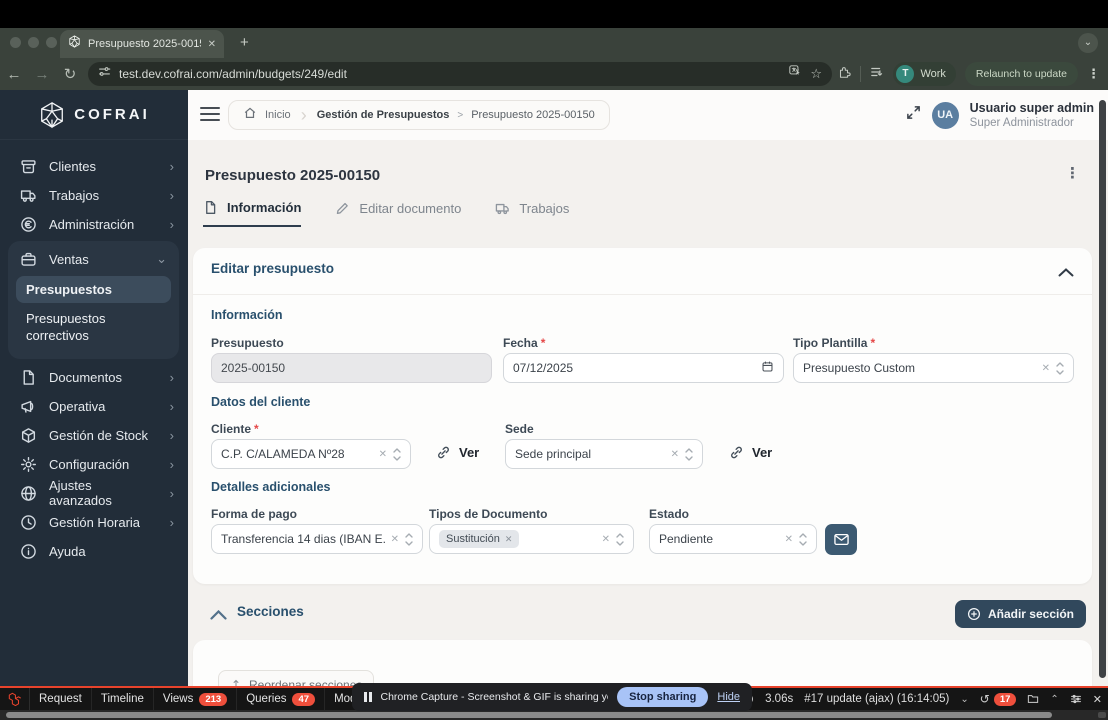  I want to click on reload-button: ↻, so click(70, 74).